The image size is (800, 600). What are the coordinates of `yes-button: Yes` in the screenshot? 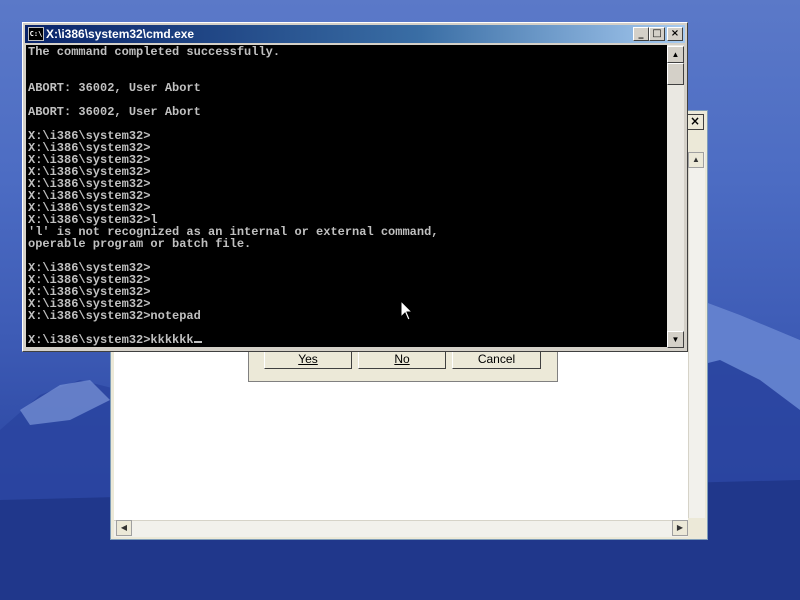 It's located at (308, 359).